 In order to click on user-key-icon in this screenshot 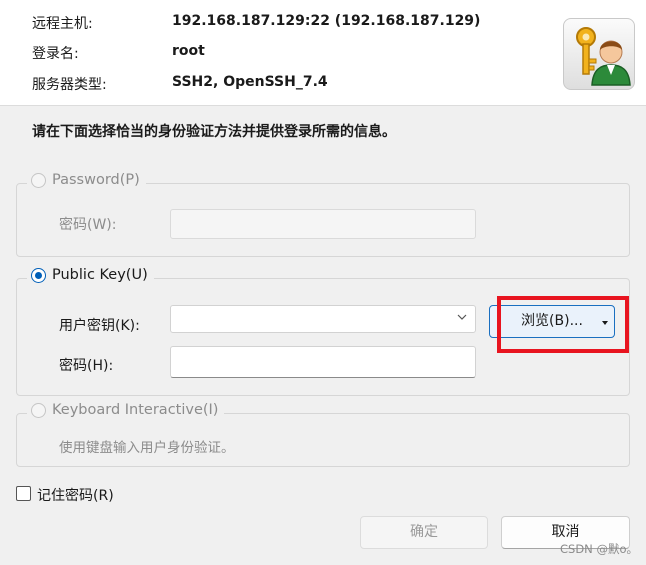, I will do `click(599, 54)`.